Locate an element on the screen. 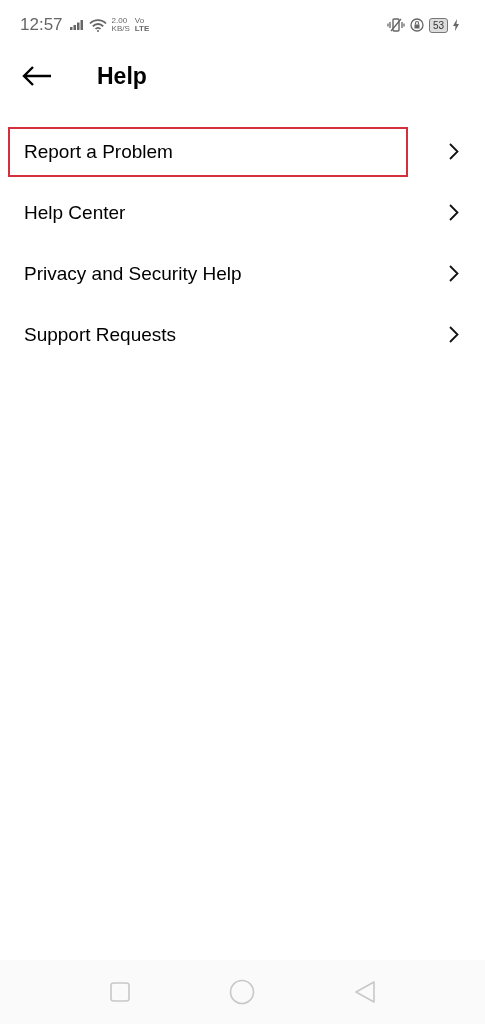 Image resolution: width=485 pixels, height=1024 pixels. charging-icon is located at coordinates (456, 25).